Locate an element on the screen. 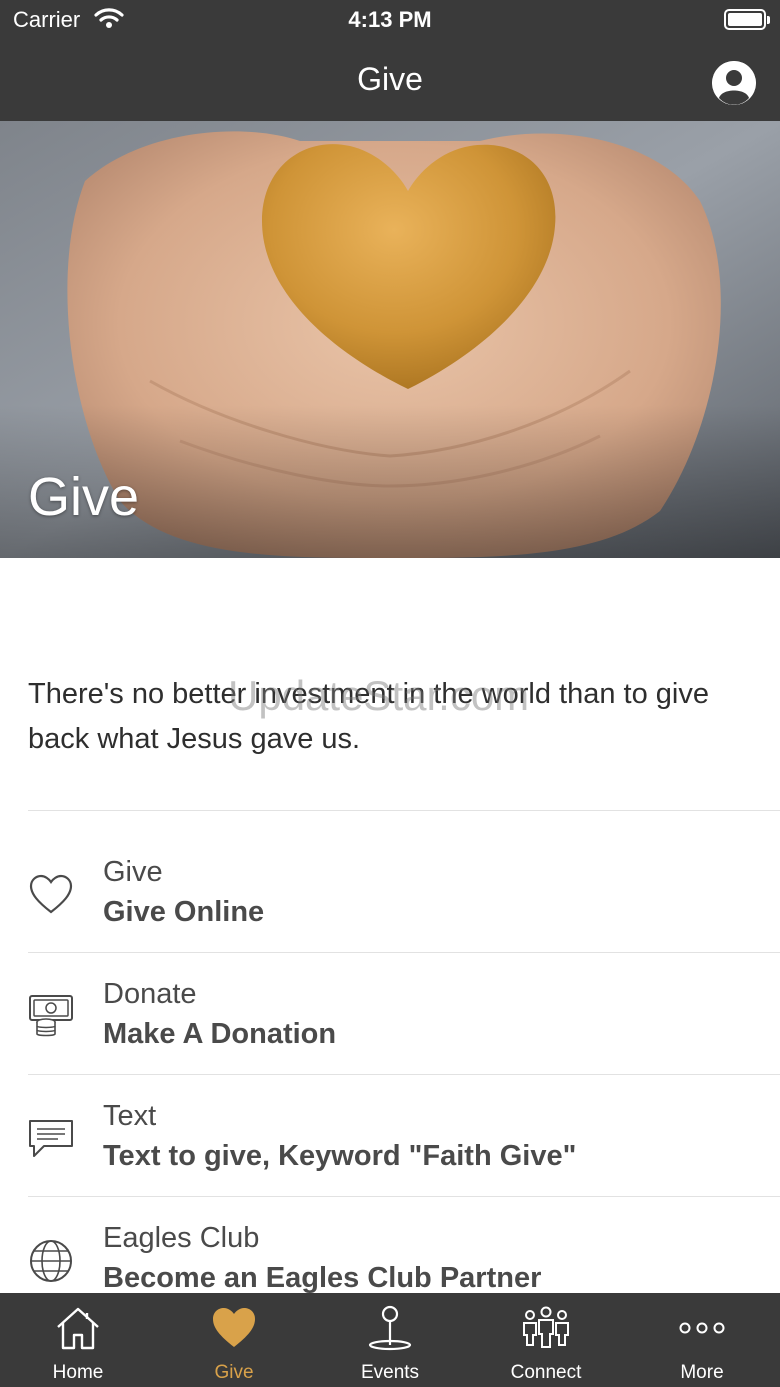 The height and width of the screenshot is (1387, 780). list-item-title: Eagles Club is located at coordinates (181, 1238).